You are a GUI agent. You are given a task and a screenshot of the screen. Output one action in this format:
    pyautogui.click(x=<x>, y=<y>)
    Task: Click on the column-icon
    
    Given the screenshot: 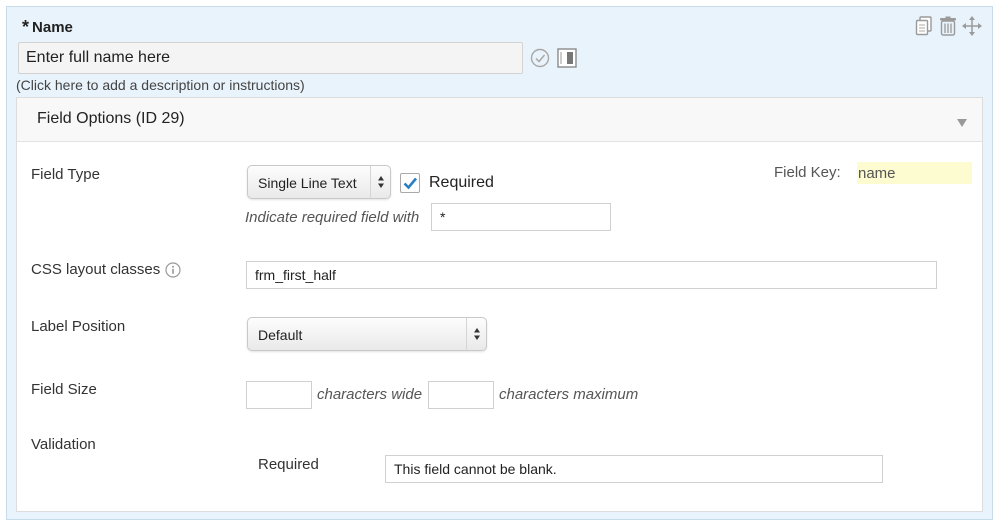 What is the action you would take?
    pyautogui.click(x=567, y=59)
    